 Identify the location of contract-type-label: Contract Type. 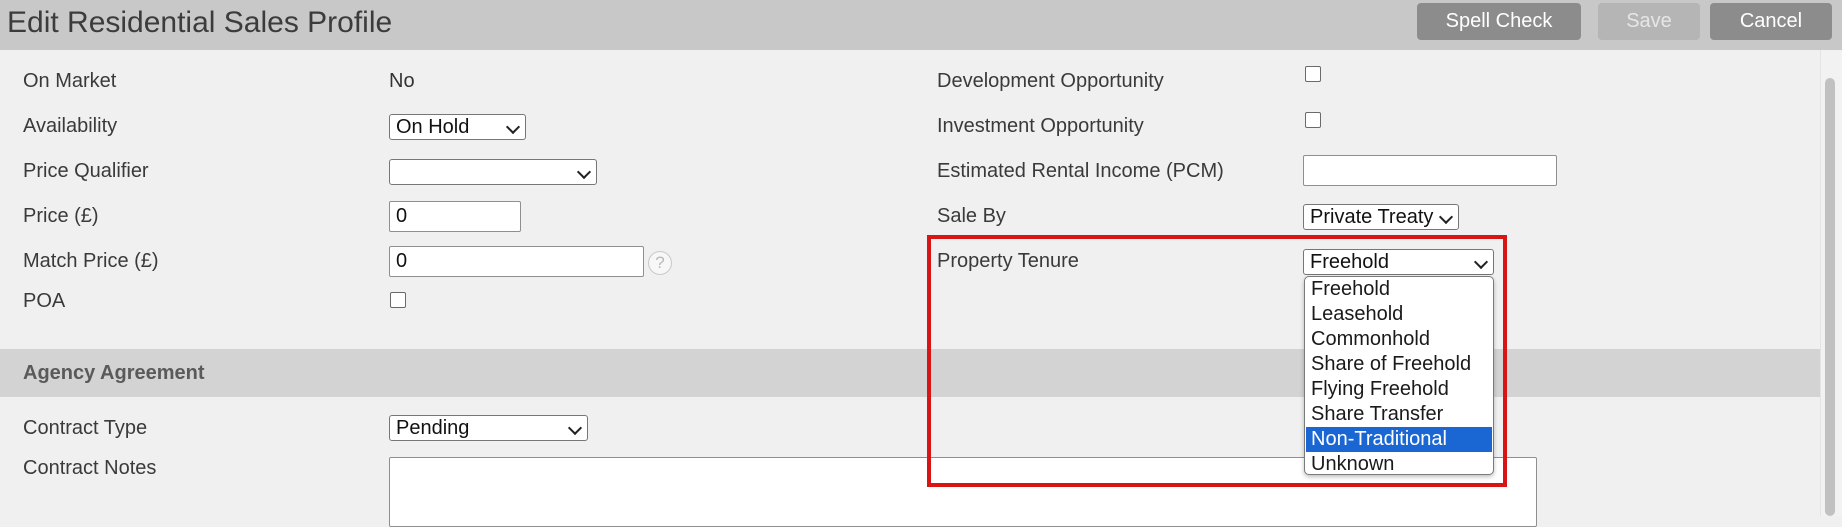
(85, 428).